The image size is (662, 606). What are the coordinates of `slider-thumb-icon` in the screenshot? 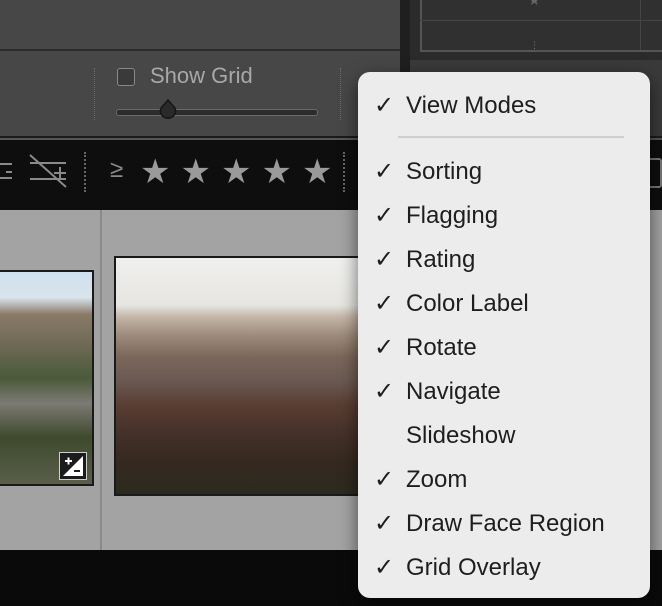 It's located at (168, 109).